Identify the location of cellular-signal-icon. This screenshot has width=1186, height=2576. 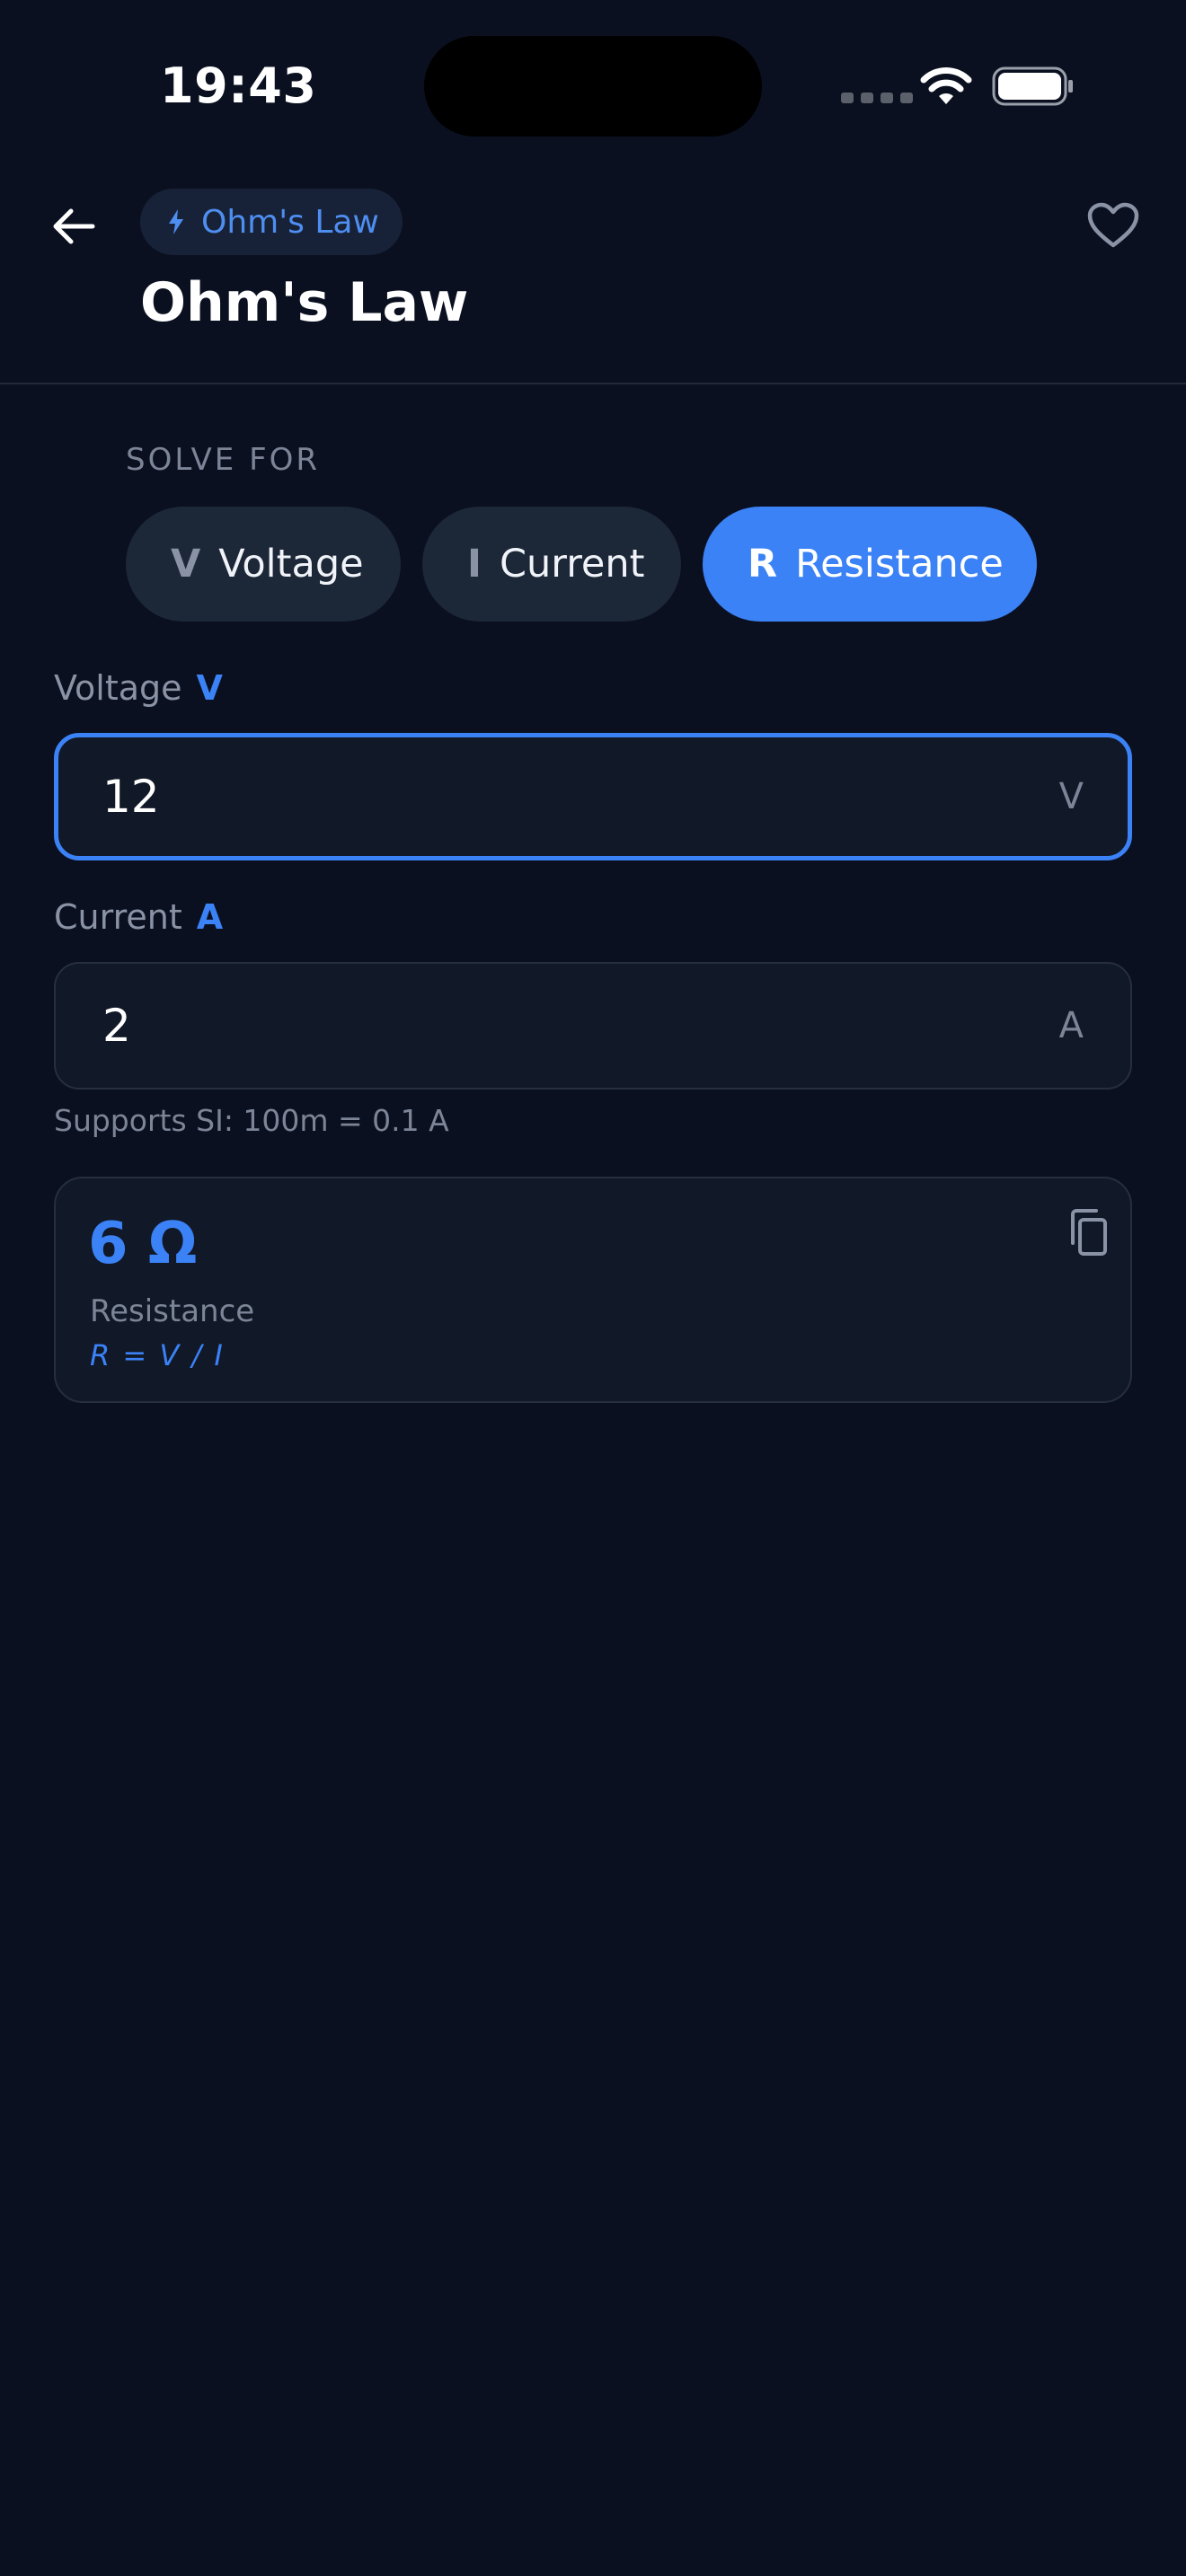
(877, 98).